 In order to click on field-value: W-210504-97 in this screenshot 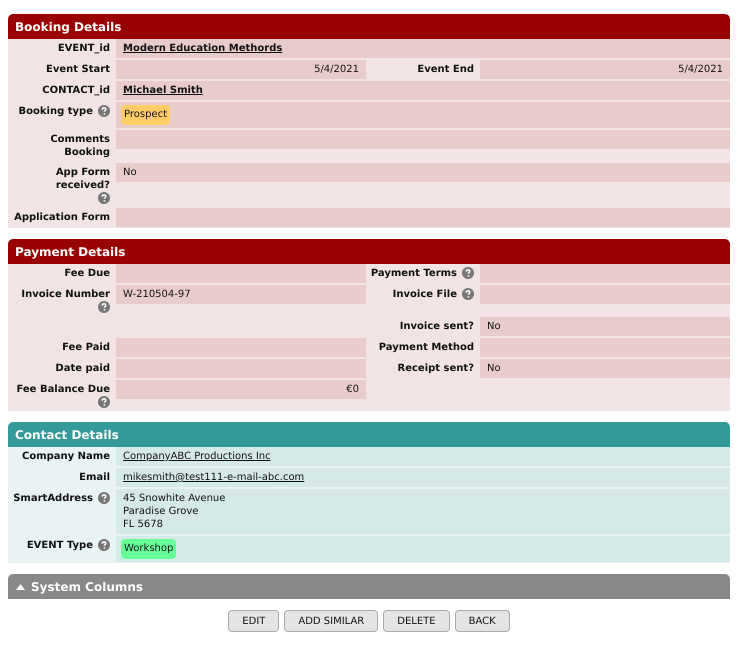, I will do `click(157, 294)`.